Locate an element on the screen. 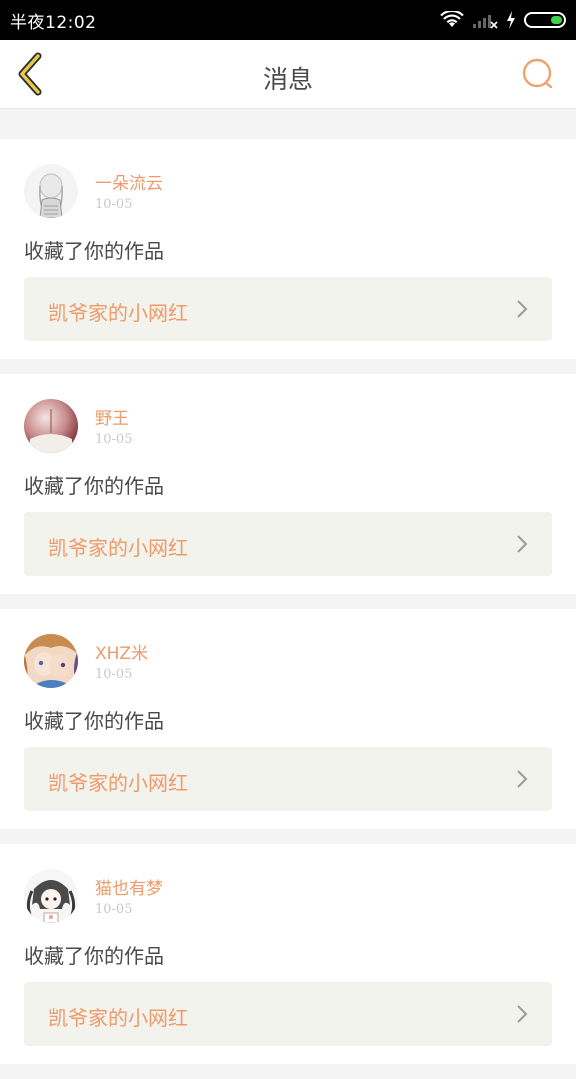 The width and height of the screenshot is (576, 1079). wifi-icon is located at coordinates (452, 19).